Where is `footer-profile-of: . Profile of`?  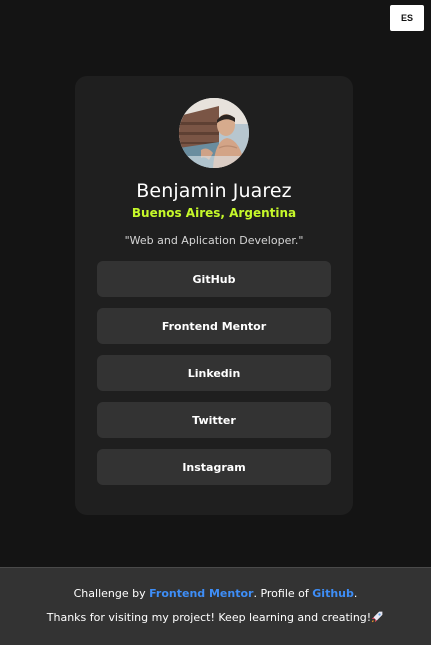
footer-profile-of: . Profile of is located at coordinates (283, 593).